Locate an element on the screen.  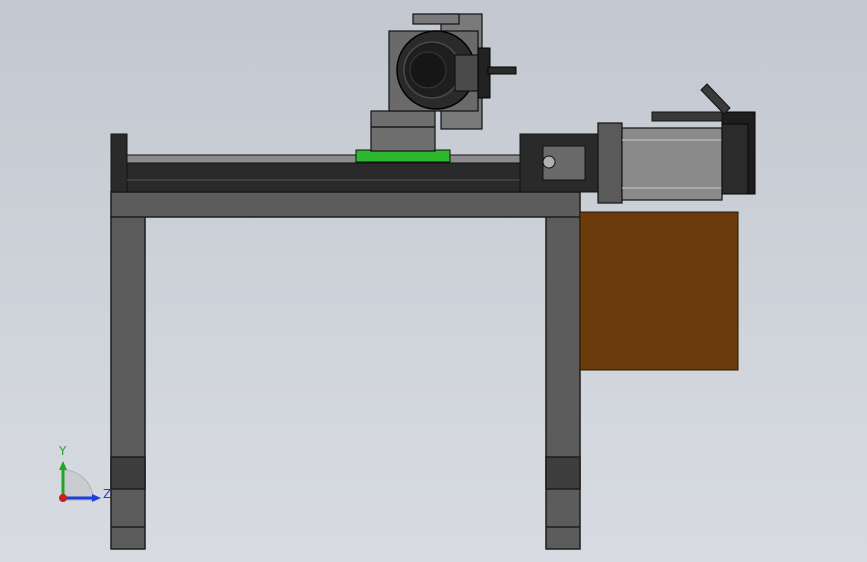
rotary-head-top-clip is located at coordinates (436, 19).